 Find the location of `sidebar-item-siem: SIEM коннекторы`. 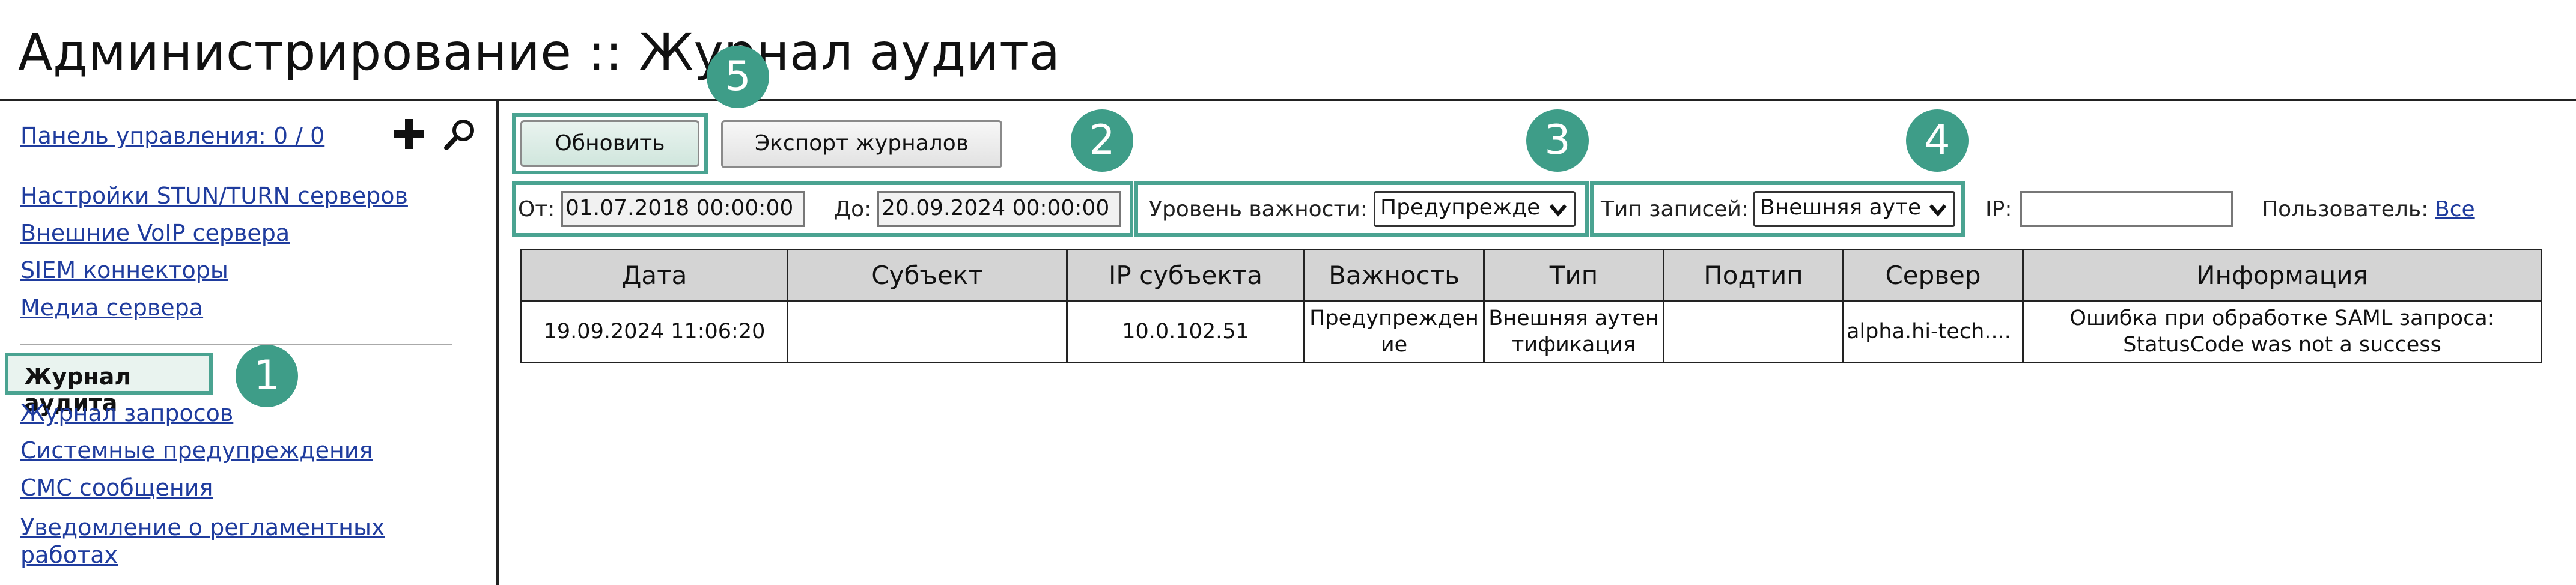

sidebar-item-siem: SIEM коннекторы is located at coordinates (124, 270).